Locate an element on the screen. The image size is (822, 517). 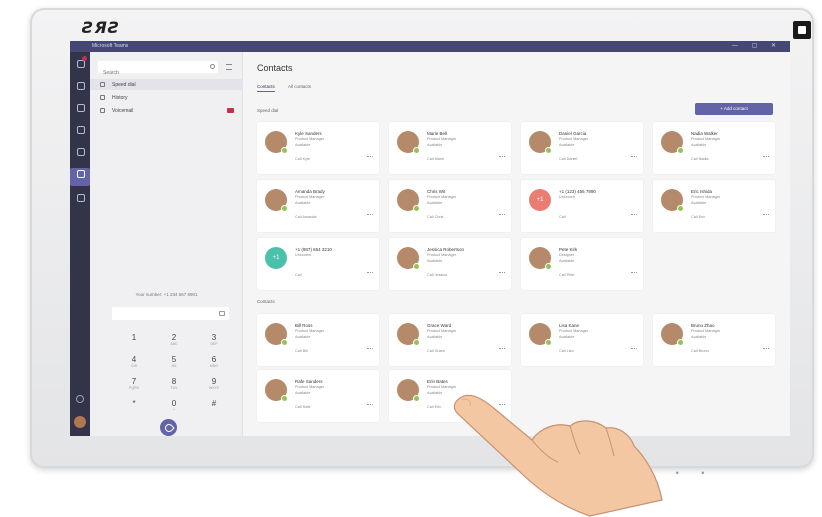
call-link: Call Nadia is located at coordinates (700, 159).